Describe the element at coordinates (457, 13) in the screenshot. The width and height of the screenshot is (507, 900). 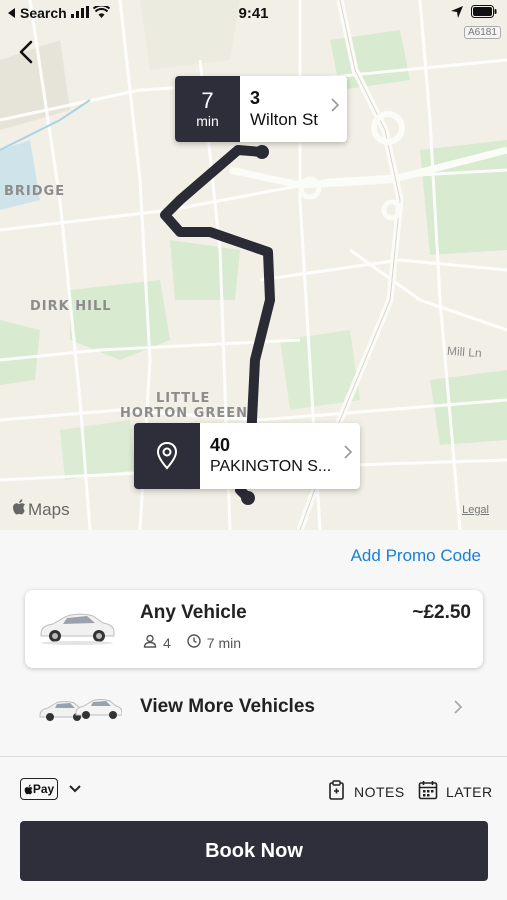
I see `location-arrow-icon` at that location.